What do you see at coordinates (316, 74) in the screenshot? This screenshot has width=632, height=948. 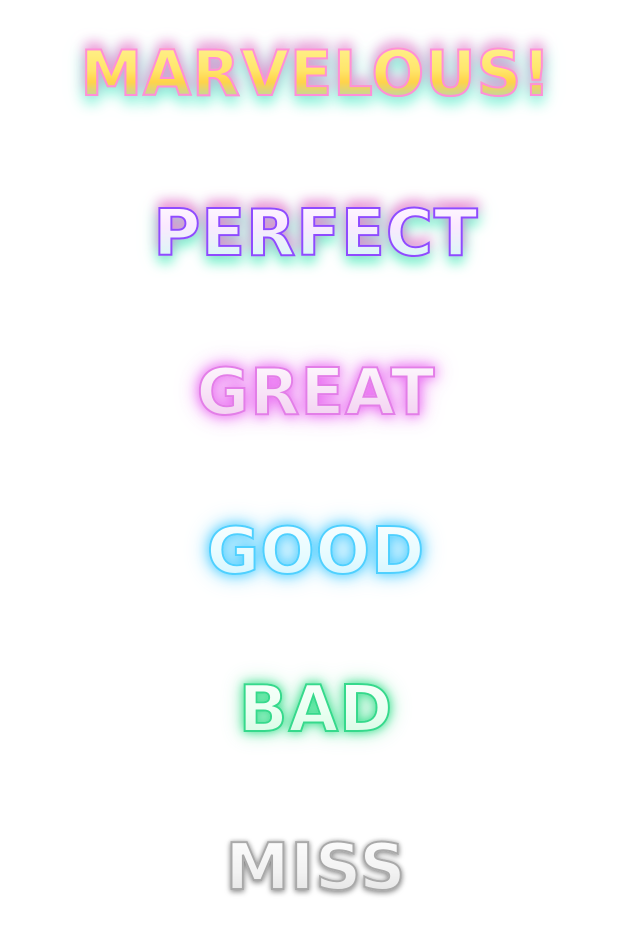 I see `judgement-marvelous: MARVELOUS!` at bounding box center [316, 74].